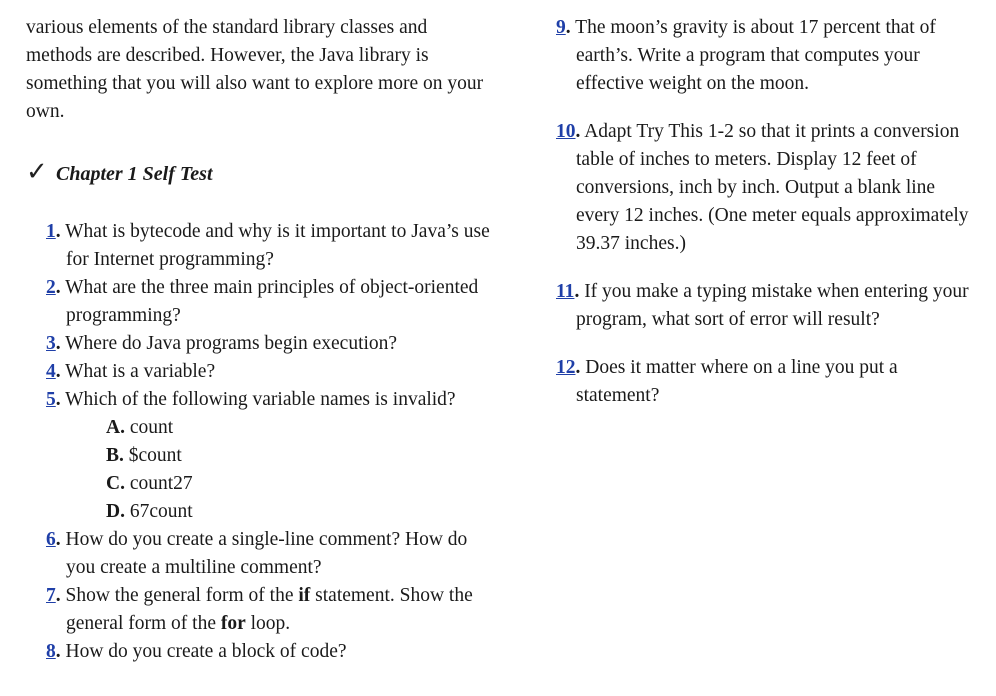 The image size is (996, 696). What do you see at coordinates (261, 178) in the screenshot?
I see `self-test-heading: ✓ Chapter 1 Self Test` at bounding box center [261, 178].